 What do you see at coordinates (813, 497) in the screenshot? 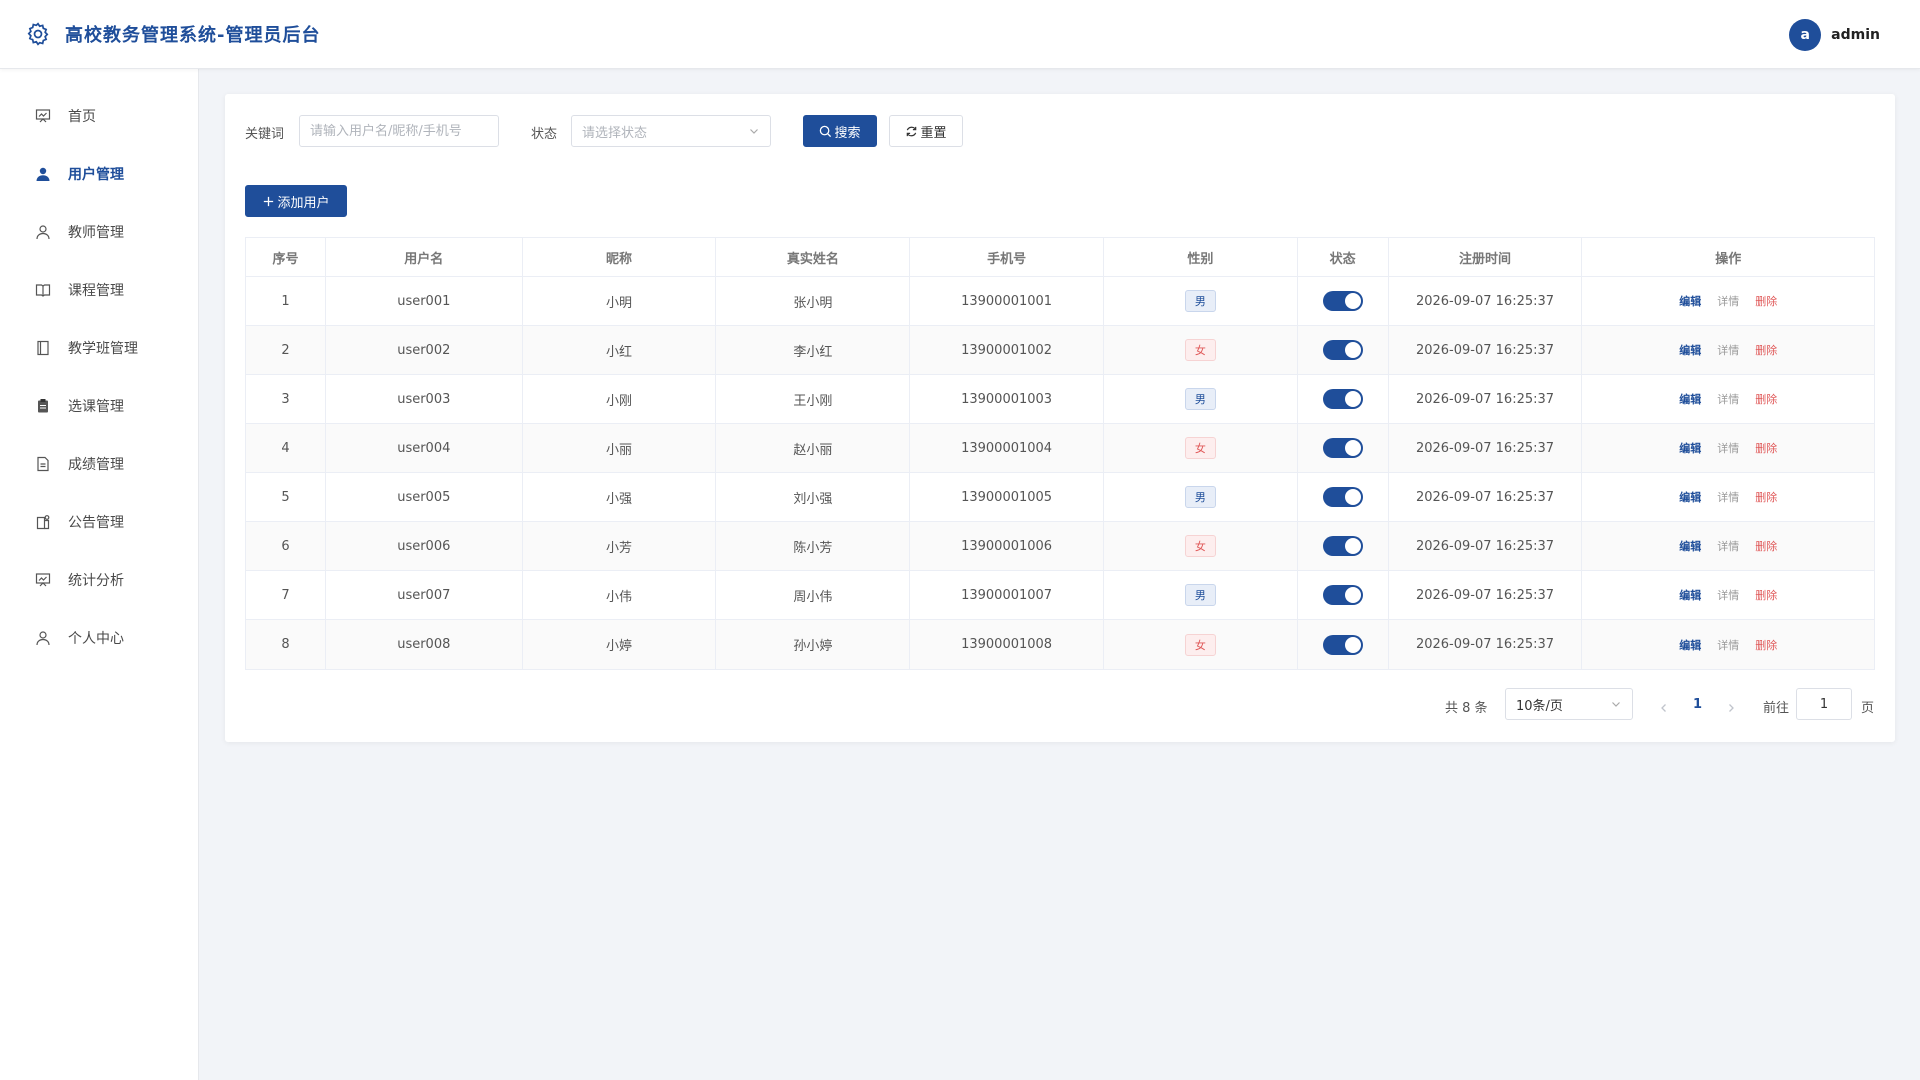
I see `cell-realname: 刘小强` at bounding box center [813, 497].